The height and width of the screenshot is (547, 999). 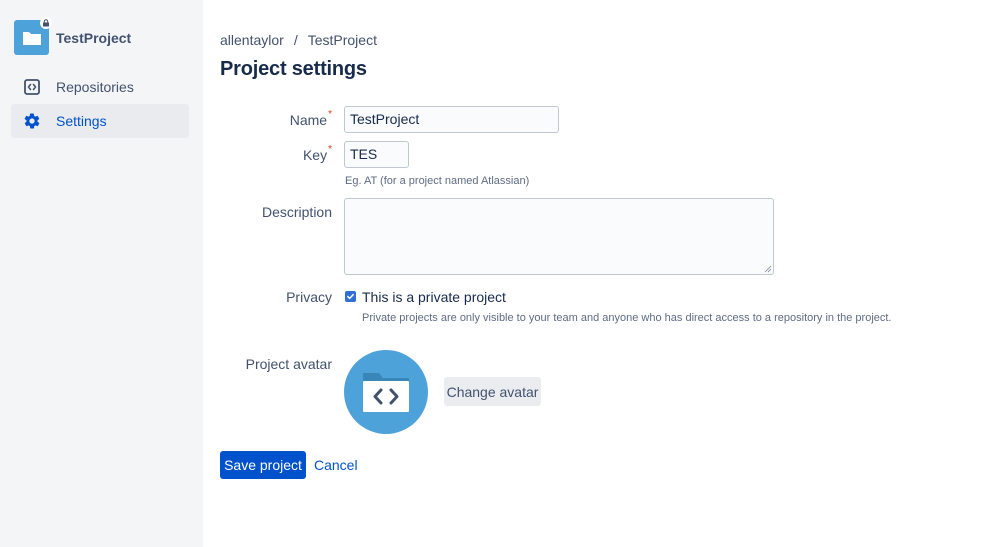 I want to click on breadcrumb: allentaylor / TestProject, so click(x=298, y=40).